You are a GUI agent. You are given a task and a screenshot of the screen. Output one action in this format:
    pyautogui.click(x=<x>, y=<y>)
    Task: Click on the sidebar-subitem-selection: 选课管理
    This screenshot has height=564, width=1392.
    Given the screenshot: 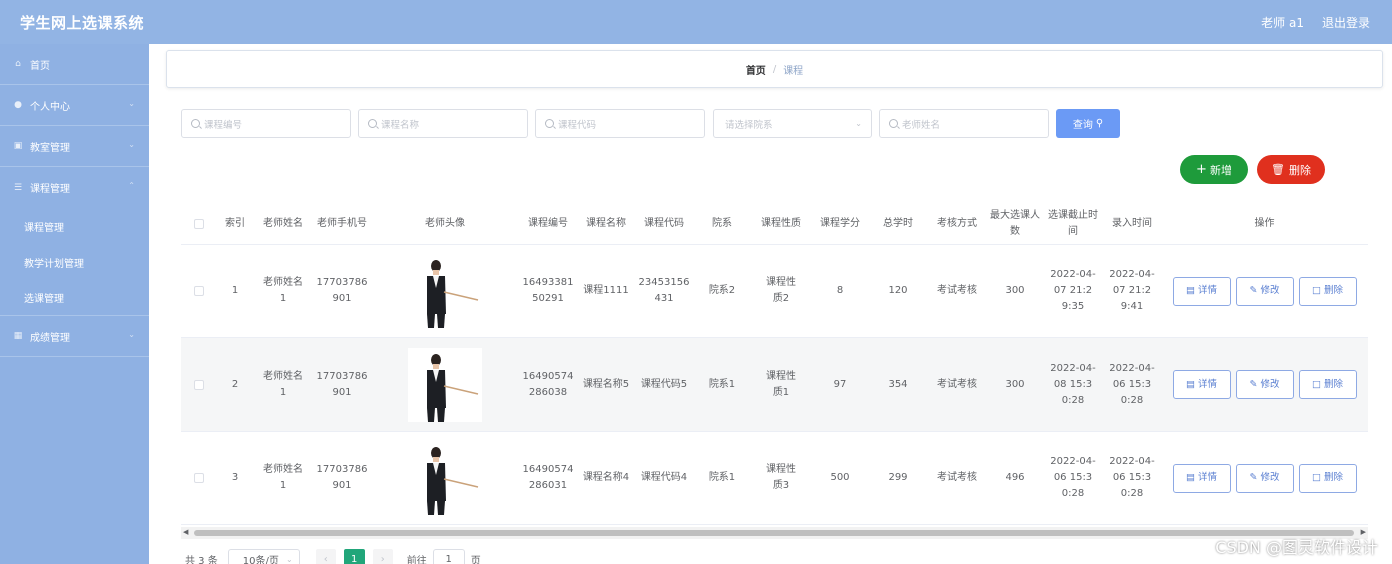 What is the action you would take?
    pyautogui.click(x=74, y=298)
    